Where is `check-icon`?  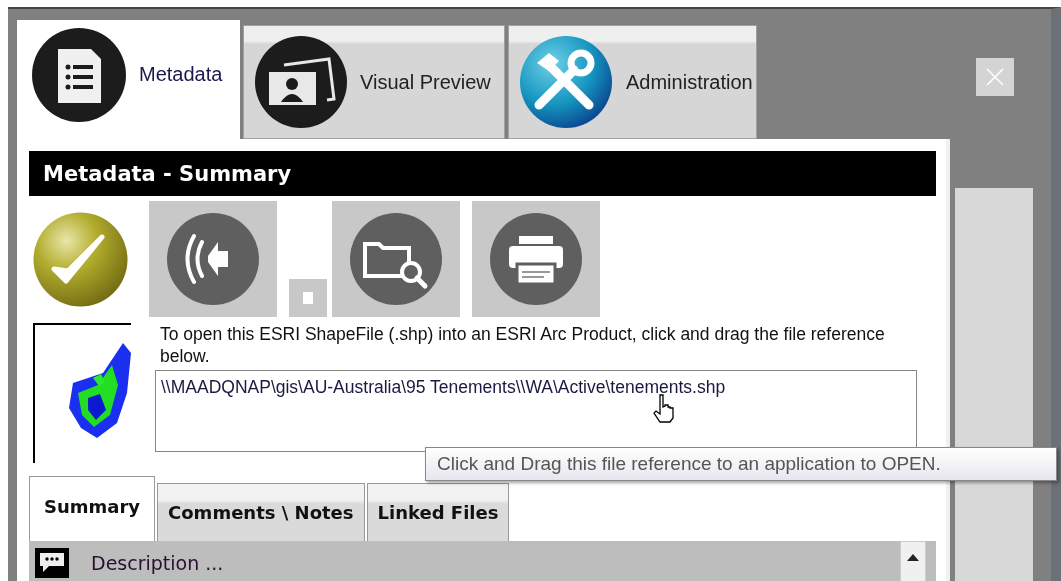
check-icon is located at coordinates (80, 259).